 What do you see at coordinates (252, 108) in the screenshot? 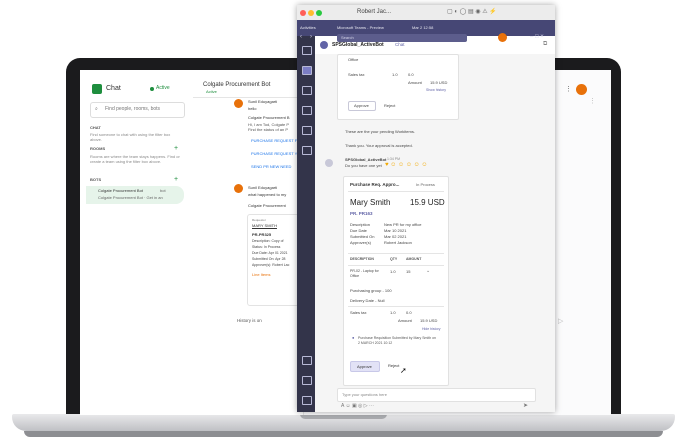
I see `msg1-text: hello` at bounding box center [252, 108].